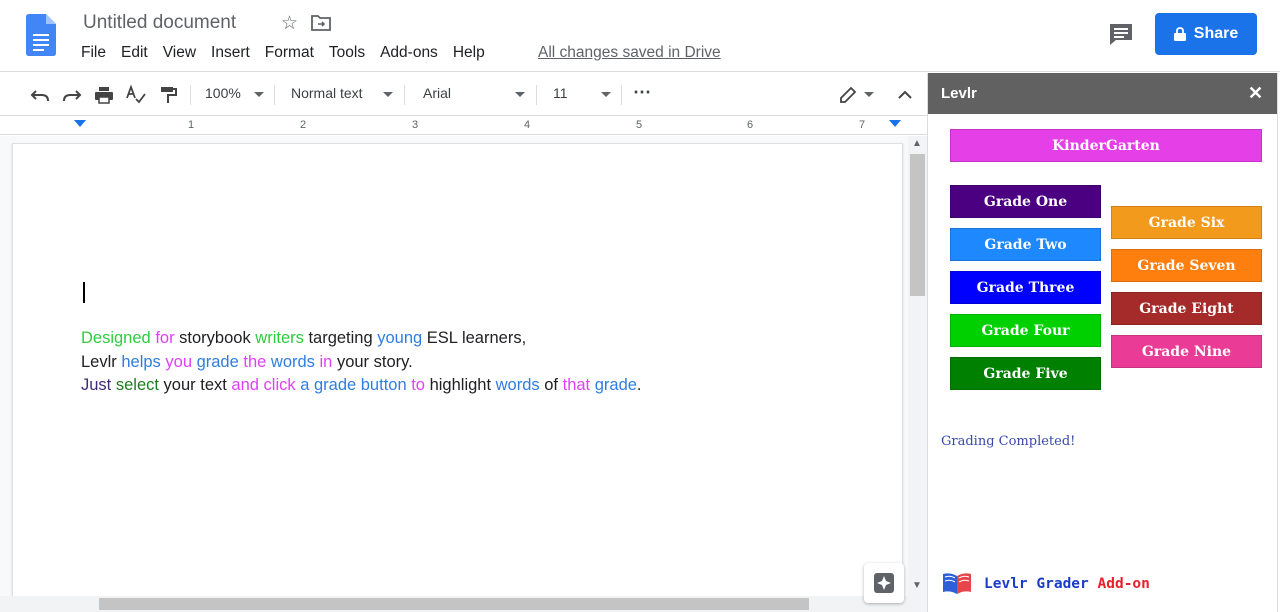 This screenshot has width=1280, height=612. What do you see at coordinates (917, 366) in the screenshot?
I see `vertical-scrollbar: ▲ ▼` at bounding box center [917, 366].